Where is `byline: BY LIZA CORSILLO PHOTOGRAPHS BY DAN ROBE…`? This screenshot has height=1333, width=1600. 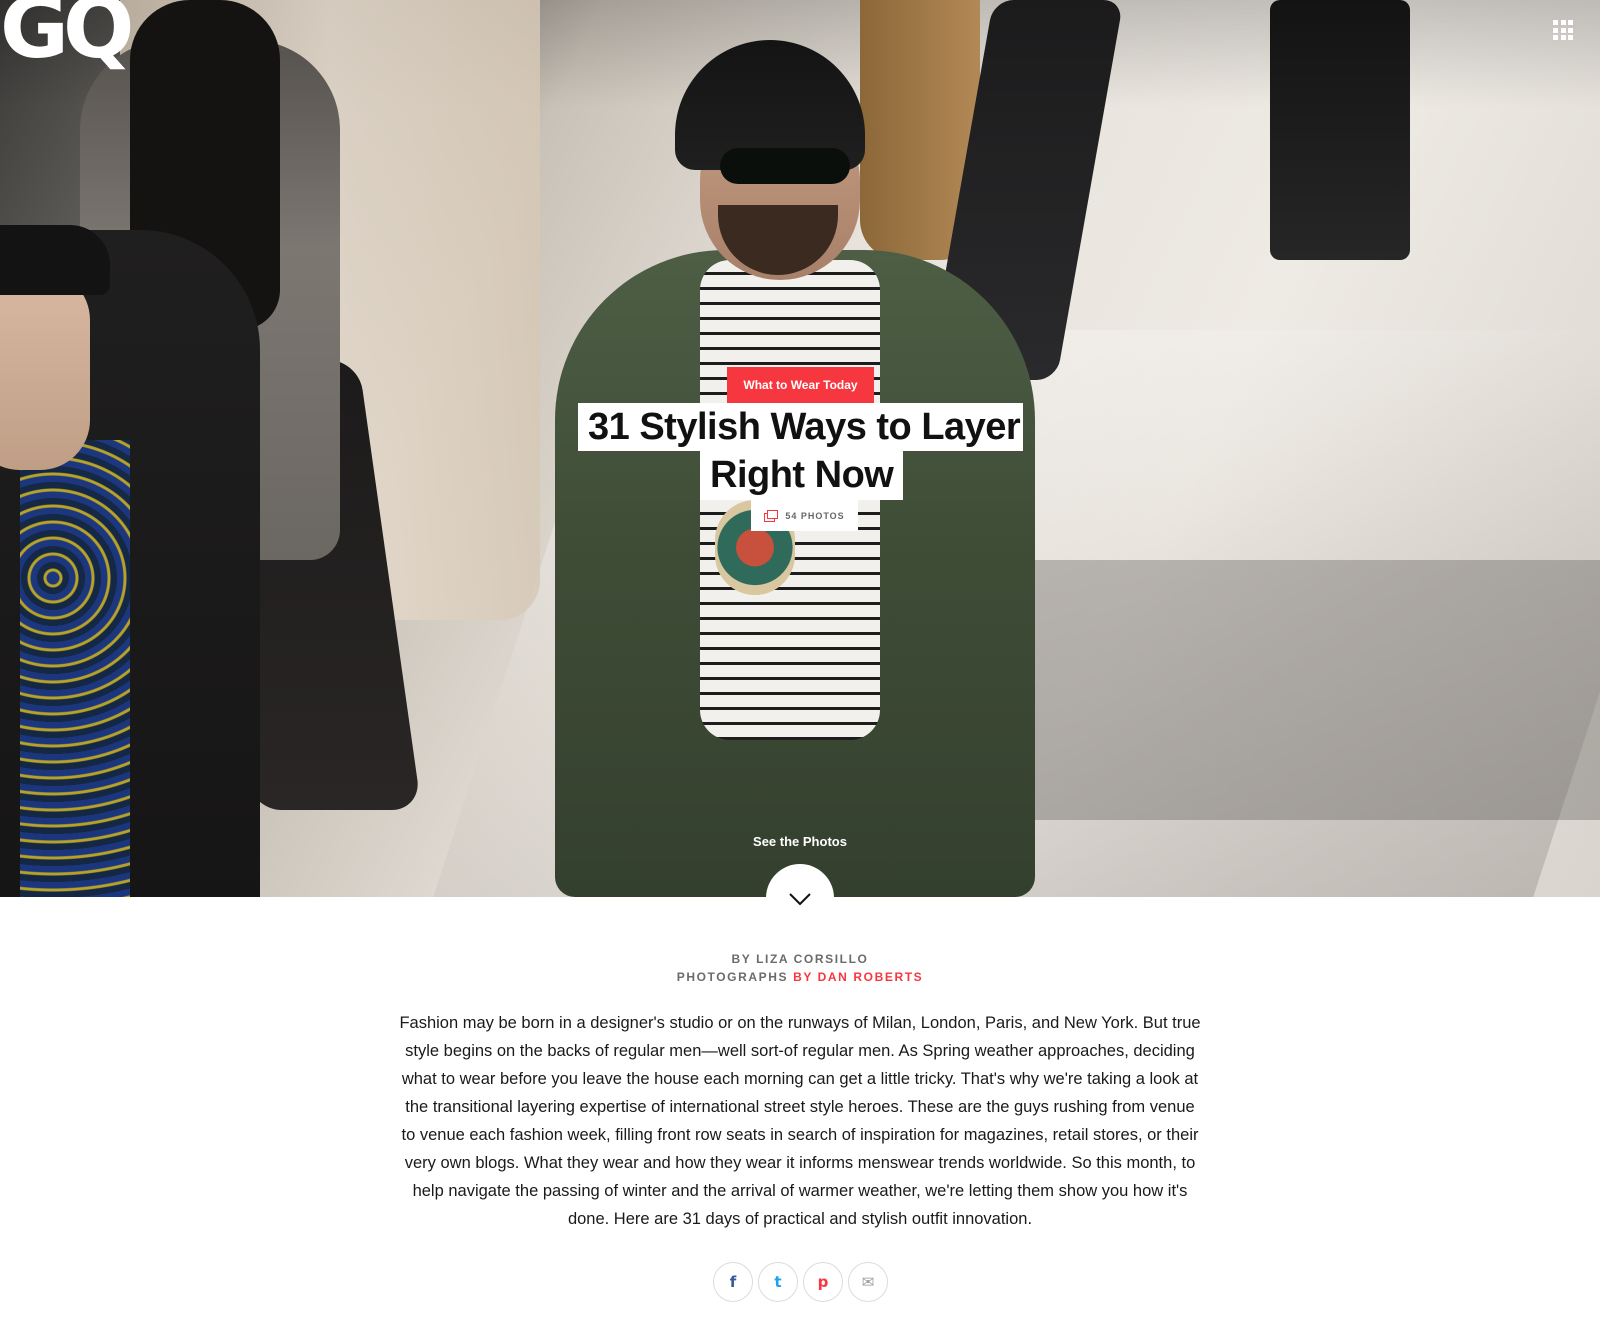 byline: BY LIZA CORSILLO PHOTOGRAPHS BY DAN ROBE… is located at coordinates (800, 968).